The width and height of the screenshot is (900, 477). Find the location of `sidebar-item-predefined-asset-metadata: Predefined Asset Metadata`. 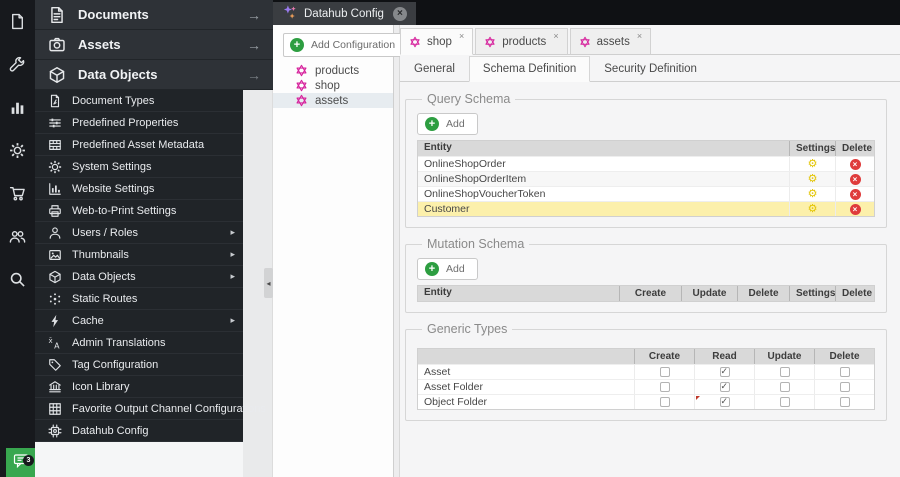

sidebar-item-predefined-asset-metadata: Predefined Asset Metadata is located at coordinates (139, 145).